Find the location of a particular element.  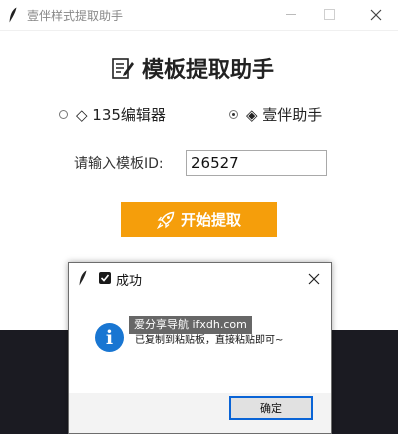

check-box-icon is located at coordinates (105, 278).